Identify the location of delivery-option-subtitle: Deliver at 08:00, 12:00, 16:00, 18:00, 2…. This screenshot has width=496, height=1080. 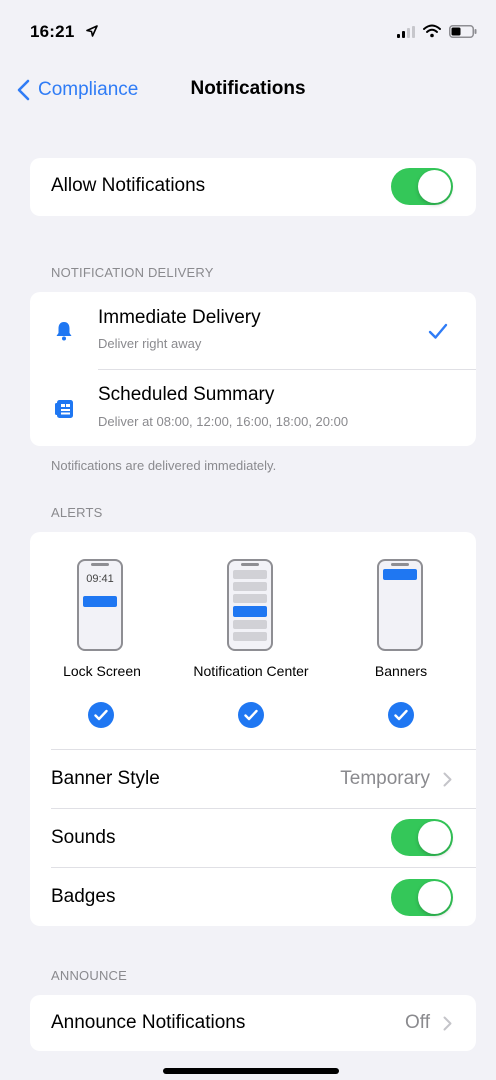
(223, 421).